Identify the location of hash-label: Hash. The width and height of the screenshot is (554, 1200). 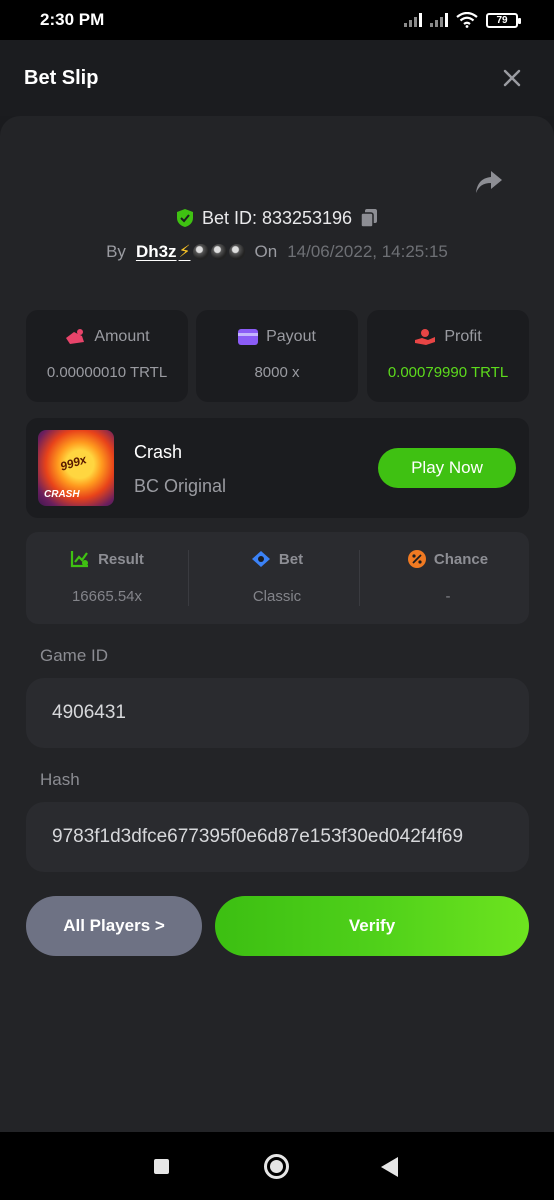
(60, 779).